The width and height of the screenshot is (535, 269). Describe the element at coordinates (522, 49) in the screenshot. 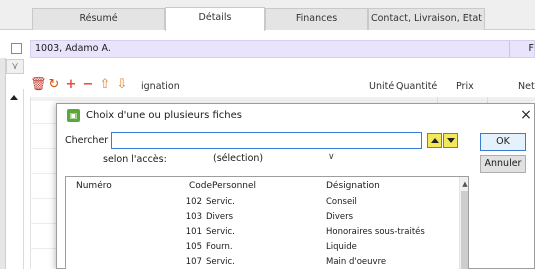

I see `record-right-cell: F` at that location.